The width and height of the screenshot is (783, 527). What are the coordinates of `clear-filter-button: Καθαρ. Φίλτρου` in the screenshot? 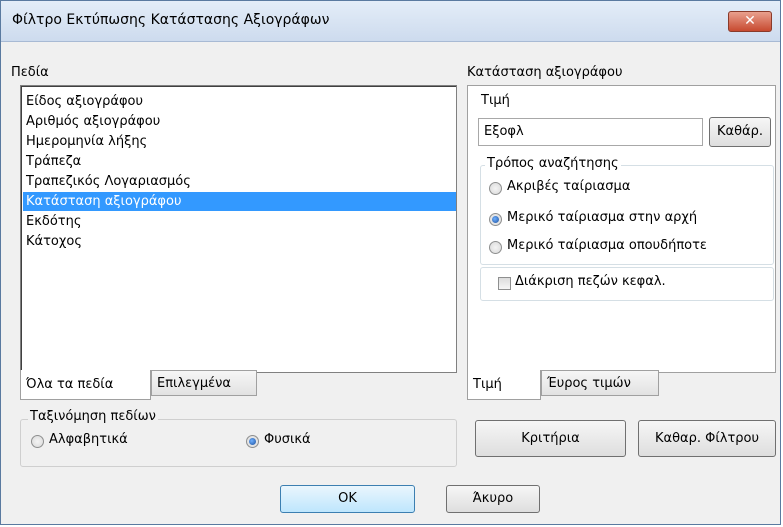 It's located at (707, 438).